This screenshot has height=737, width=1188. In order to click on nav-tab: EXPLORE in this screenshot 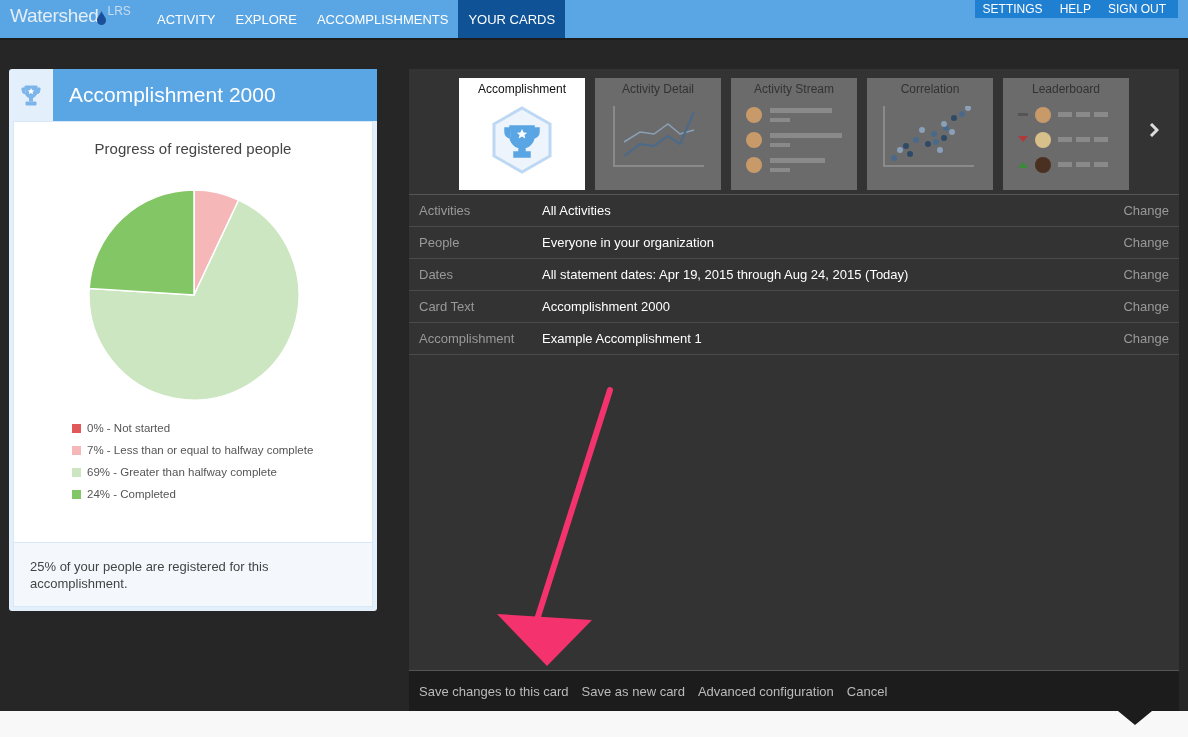, I will do `click(266, 19)`.